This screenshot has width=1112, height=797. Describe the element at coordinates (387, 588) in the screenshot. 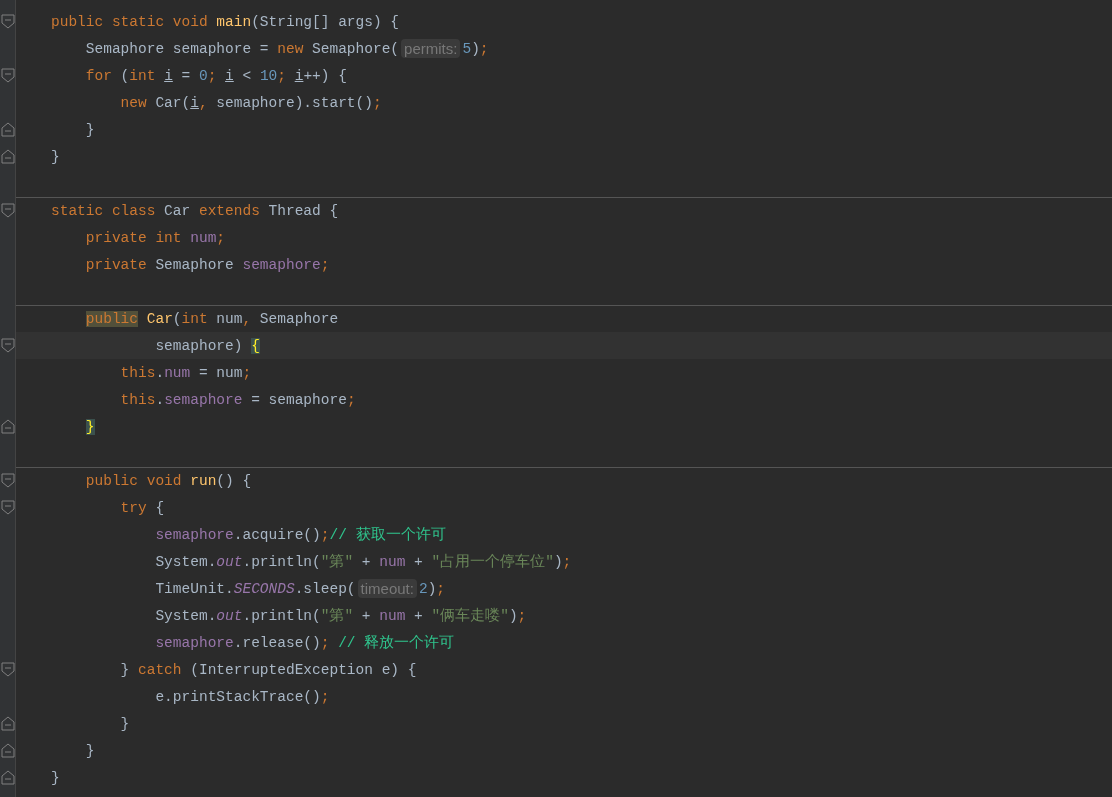

I see `parameter-hint: timeout:` at that location.